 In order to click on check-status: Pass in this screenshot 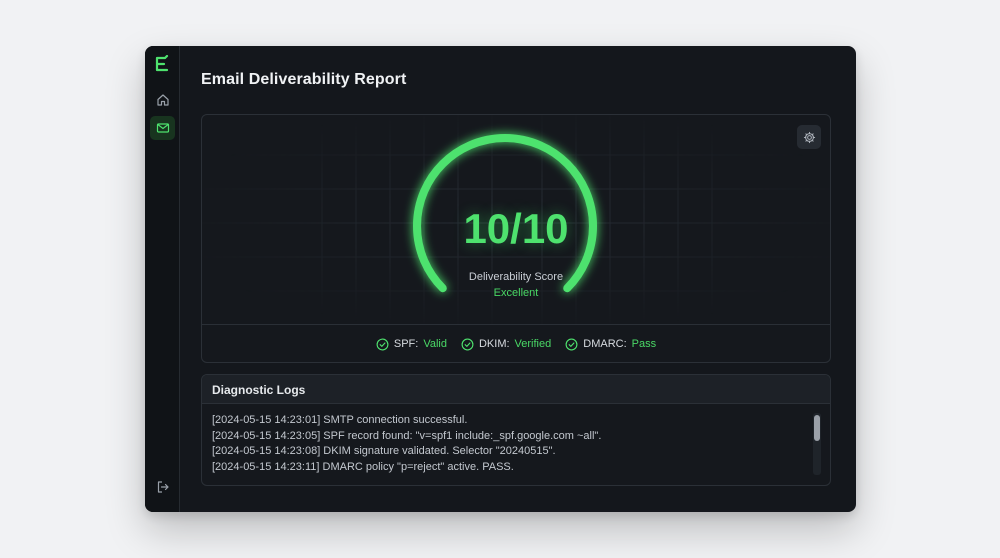, I will do `click(644, 344)`.